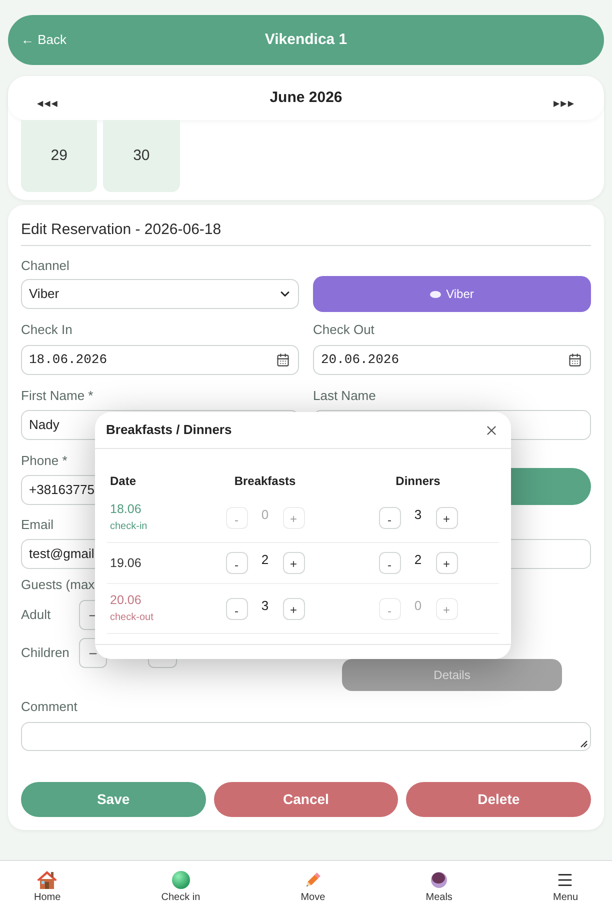 This screenshot has width=612, height=913. Describe the element at coordinates (564, 104) in the screenshot. I see `next-month-button: ▶▶▶` at that location.